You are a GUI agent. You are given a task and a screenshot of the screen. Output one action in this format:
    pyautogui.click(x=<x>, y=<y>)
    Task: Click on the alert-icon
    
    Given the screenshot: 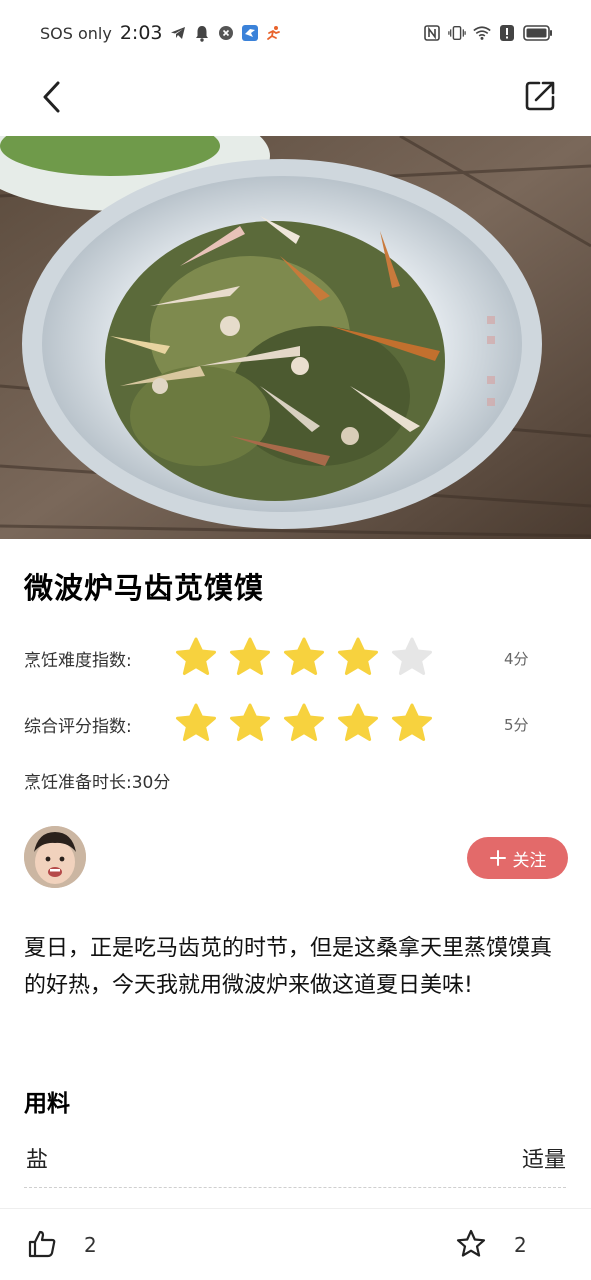 What is the action you would take?
    pyautogui.click(x=507, y=33)
    